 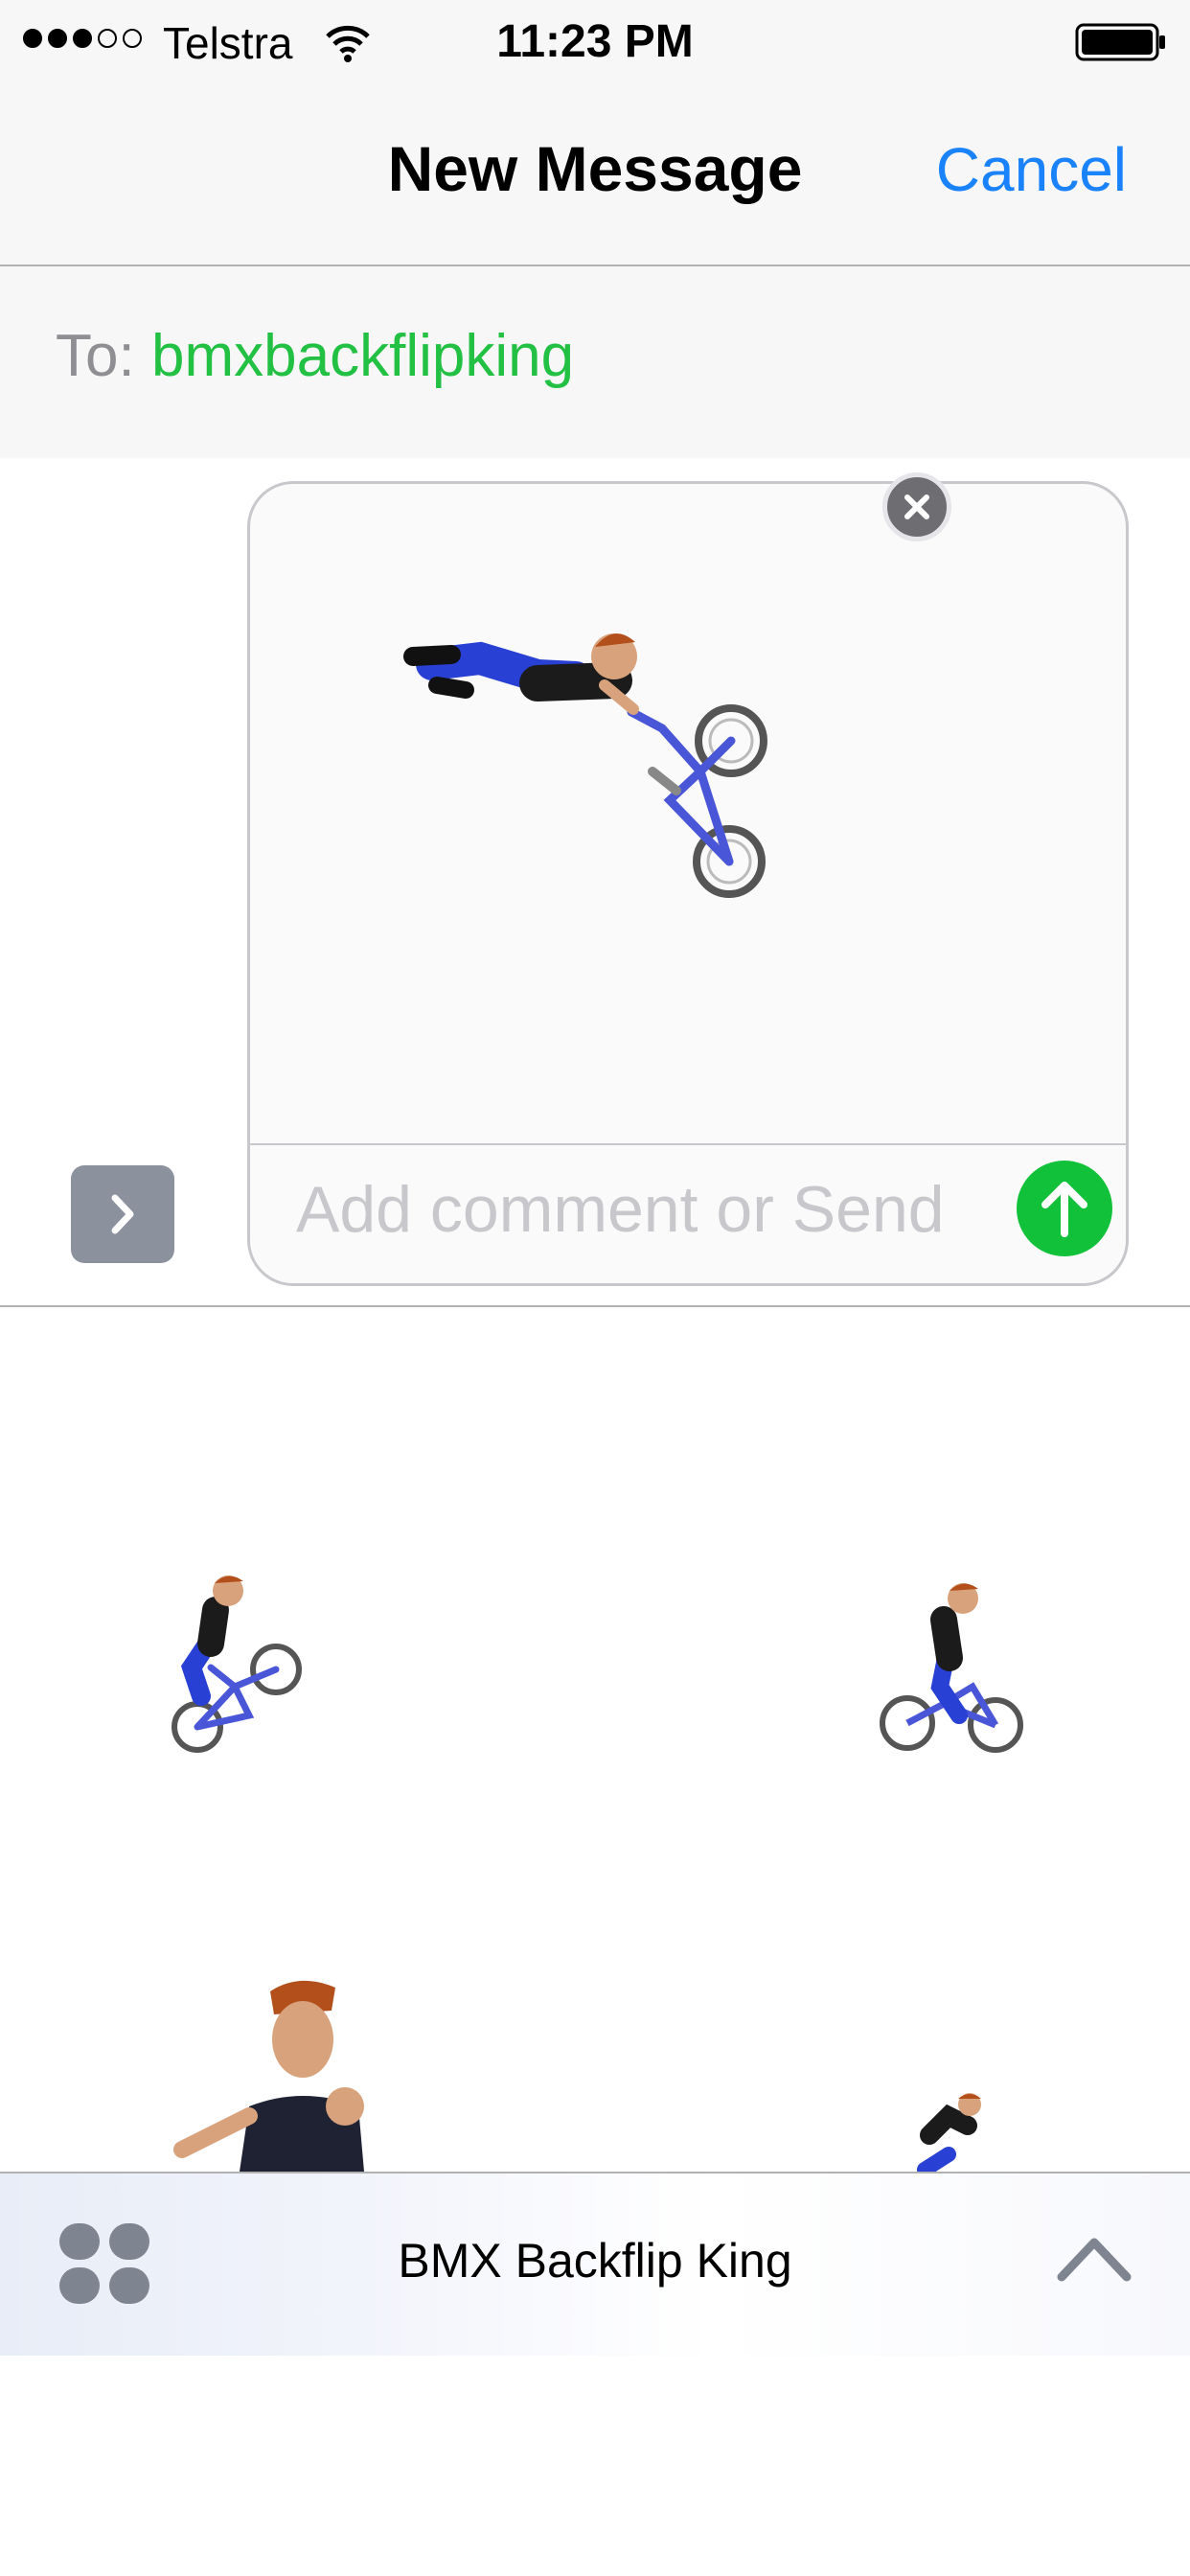 I want to click on sticker-bmx-rider-small-icon, so click(x=949, y=2135).